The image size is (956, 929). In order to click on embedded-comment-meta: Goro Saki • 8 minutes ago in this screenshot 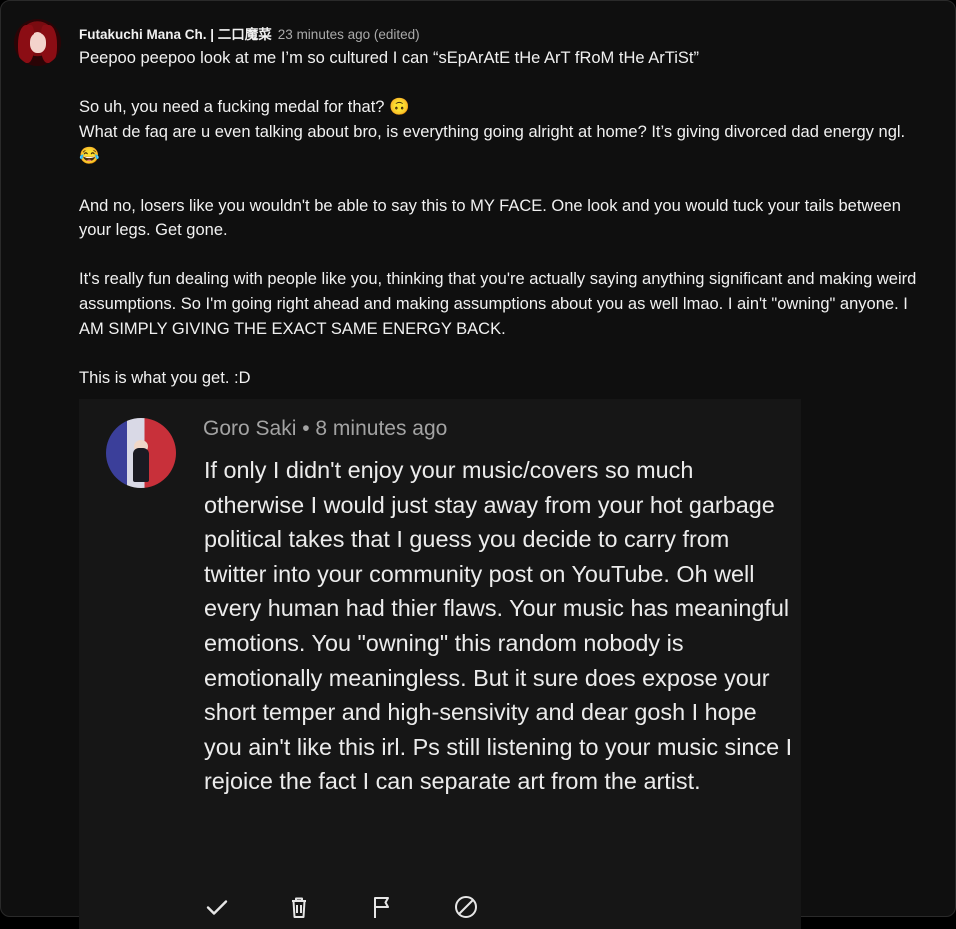, I will do `click(325, 429)`.